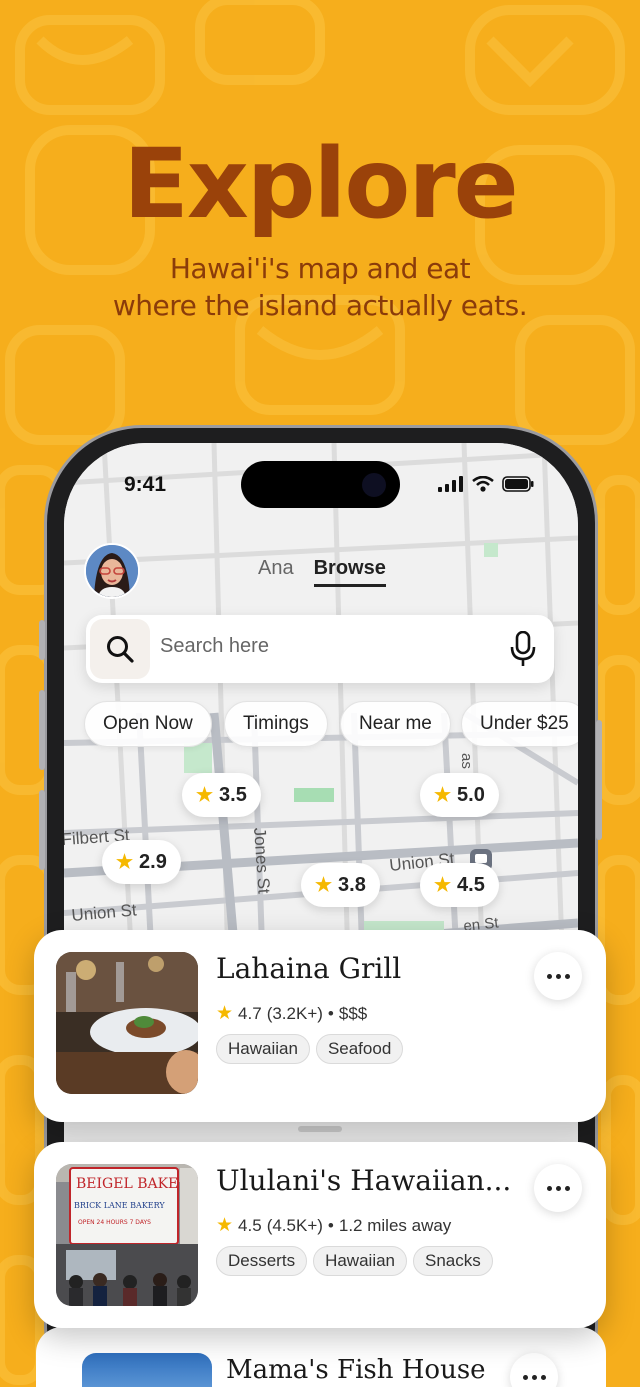 The height and width of the screenshot is (1387, 640). I want to click on restaurant-price: $$$, so click(353, 1013).